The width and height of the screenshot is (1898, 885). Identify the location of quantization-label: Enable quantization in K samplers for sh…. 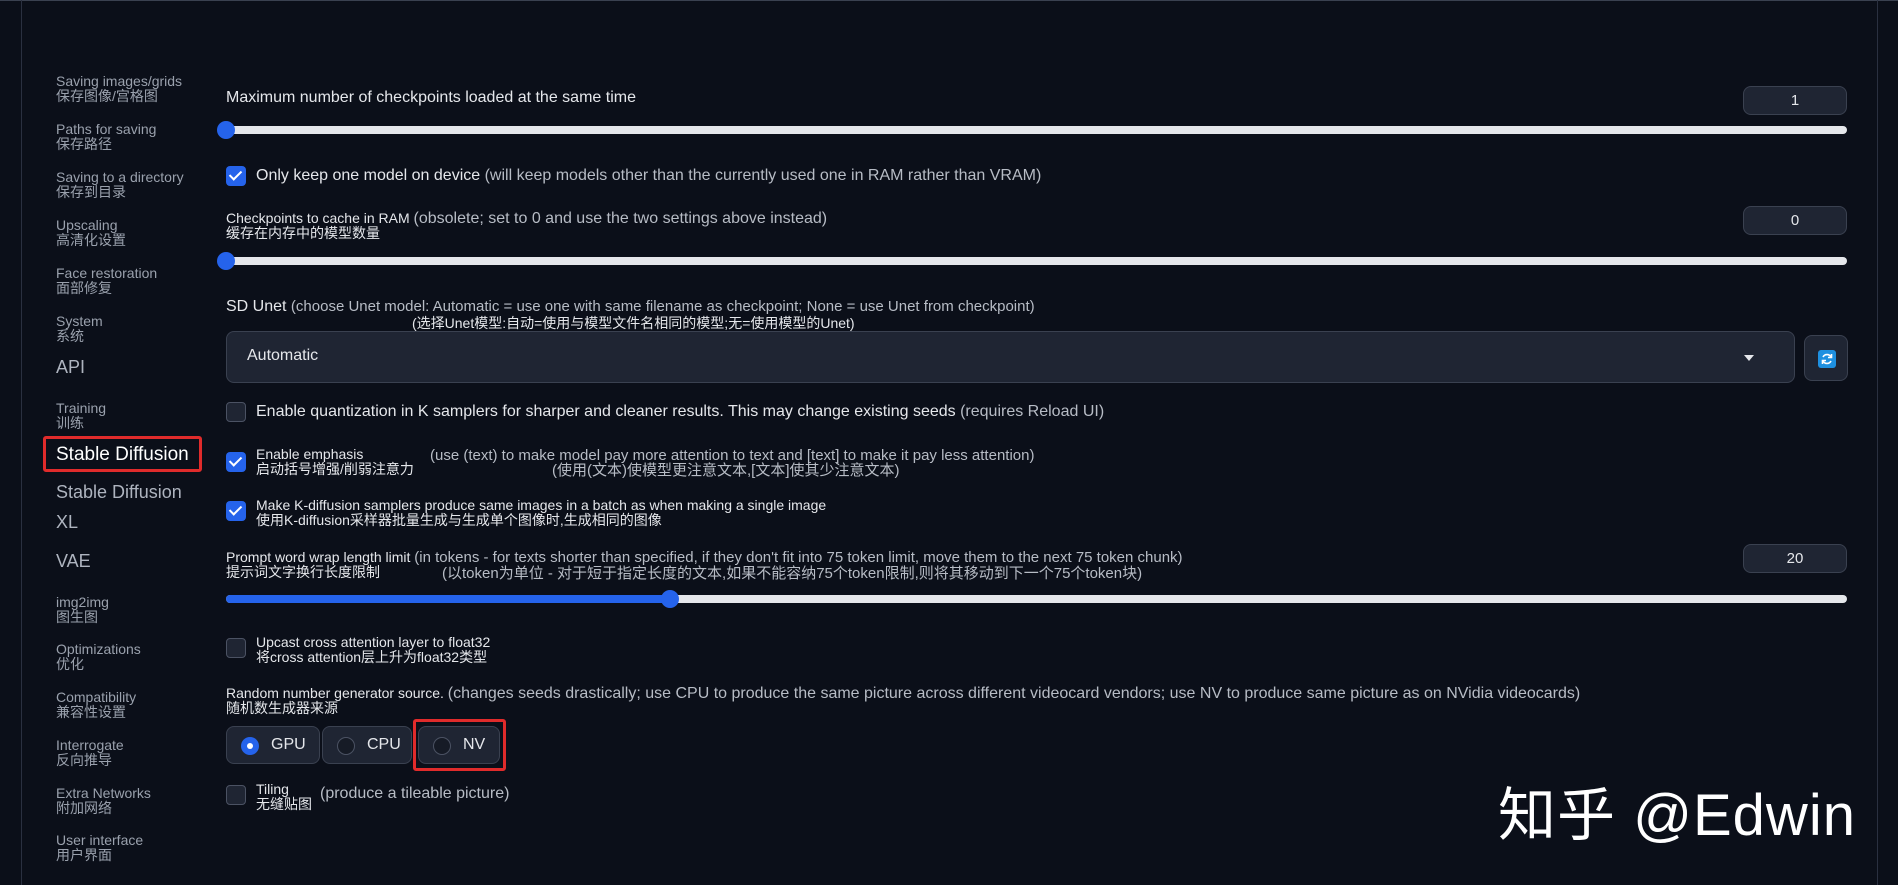
(680, 412).